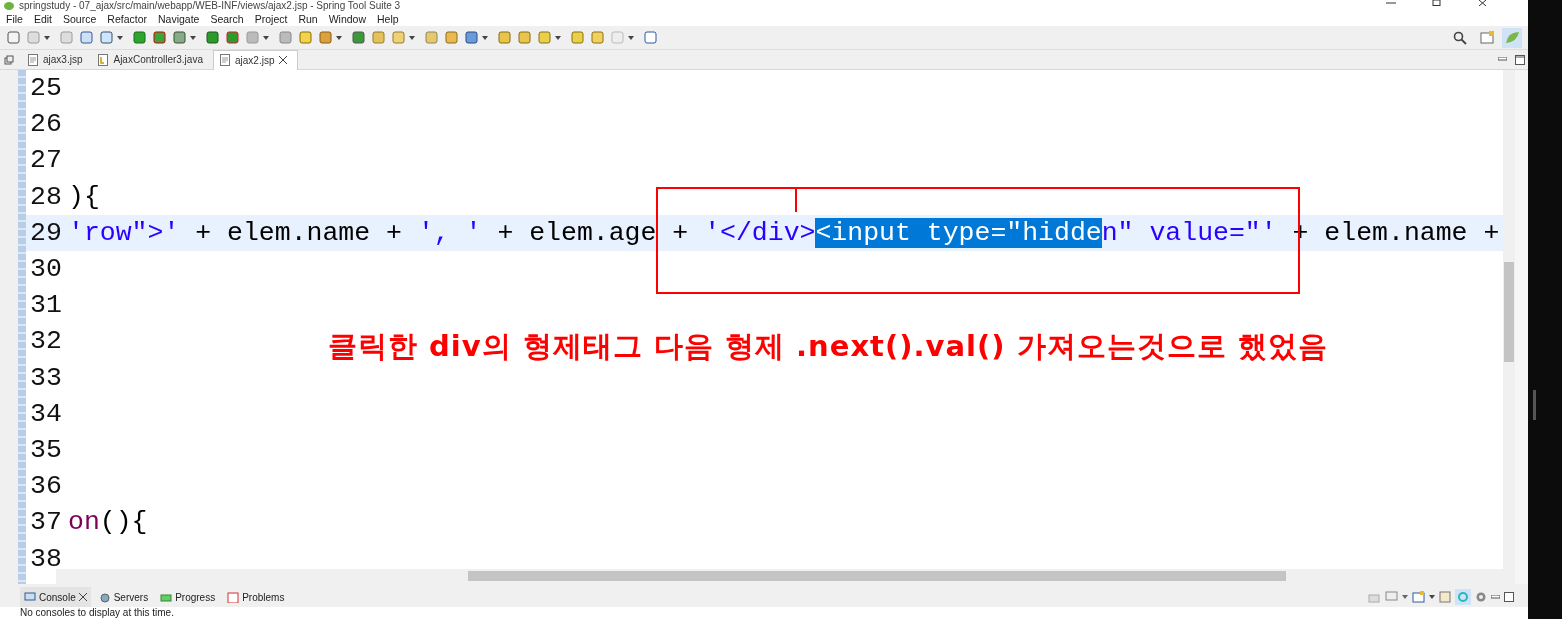 This screenshot has width=1562, height=619. What do you see at coordinates (256, 597) in the screenshot?
I see `panel-tab: Problems` at bounding box center [256, 597].